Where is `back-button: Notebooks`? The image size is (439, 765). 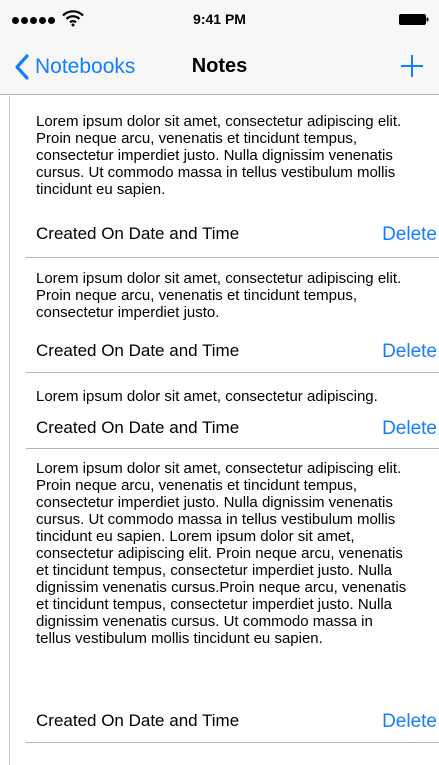 back-button: Notebooks is located at coordinates (74, 67).